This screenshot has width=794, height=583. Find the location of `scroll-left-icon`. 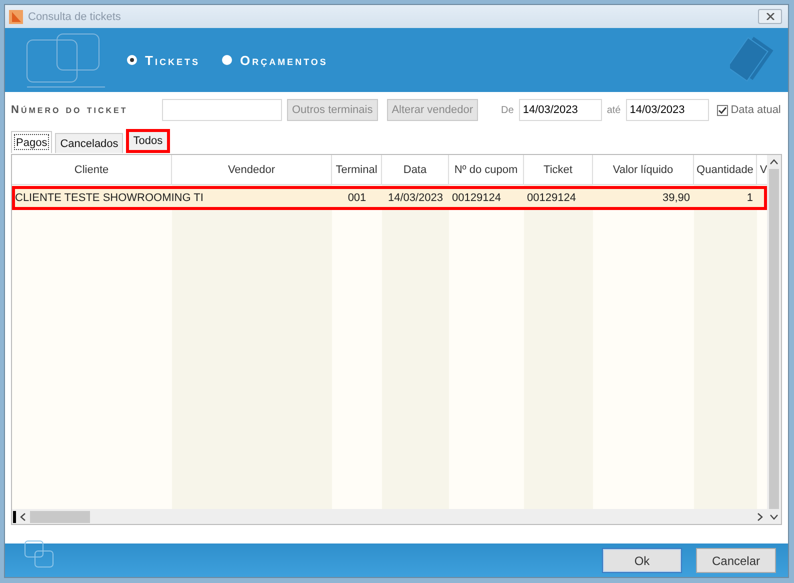

scroll-left-icon is located at coordinates (23, 516).